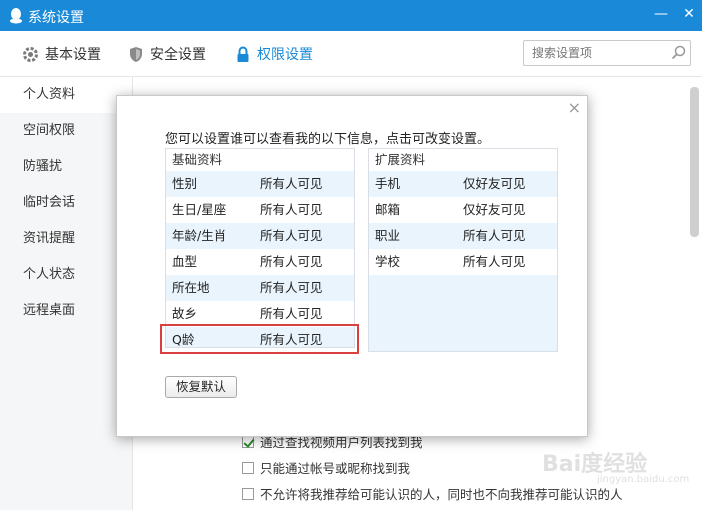  I want to click on visibility-row-key: 职业, so click(388, 235).